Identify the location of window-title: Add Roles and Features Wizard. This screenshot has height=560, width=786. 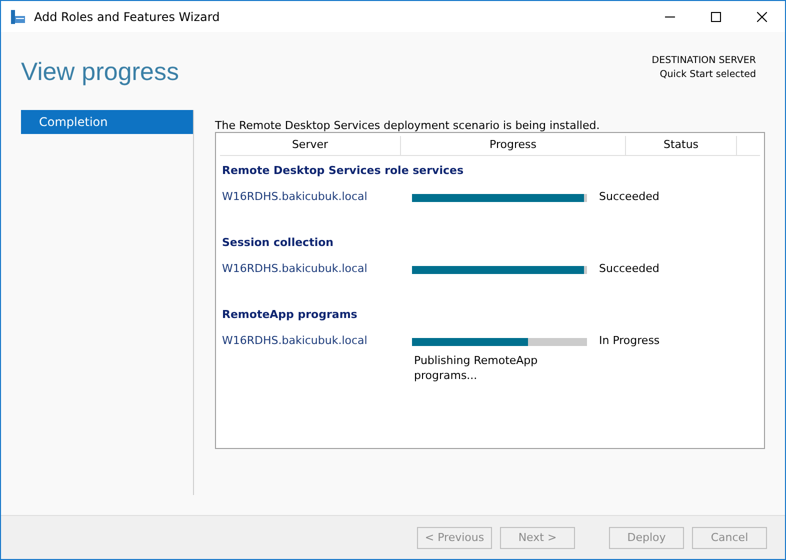
(127, 17).